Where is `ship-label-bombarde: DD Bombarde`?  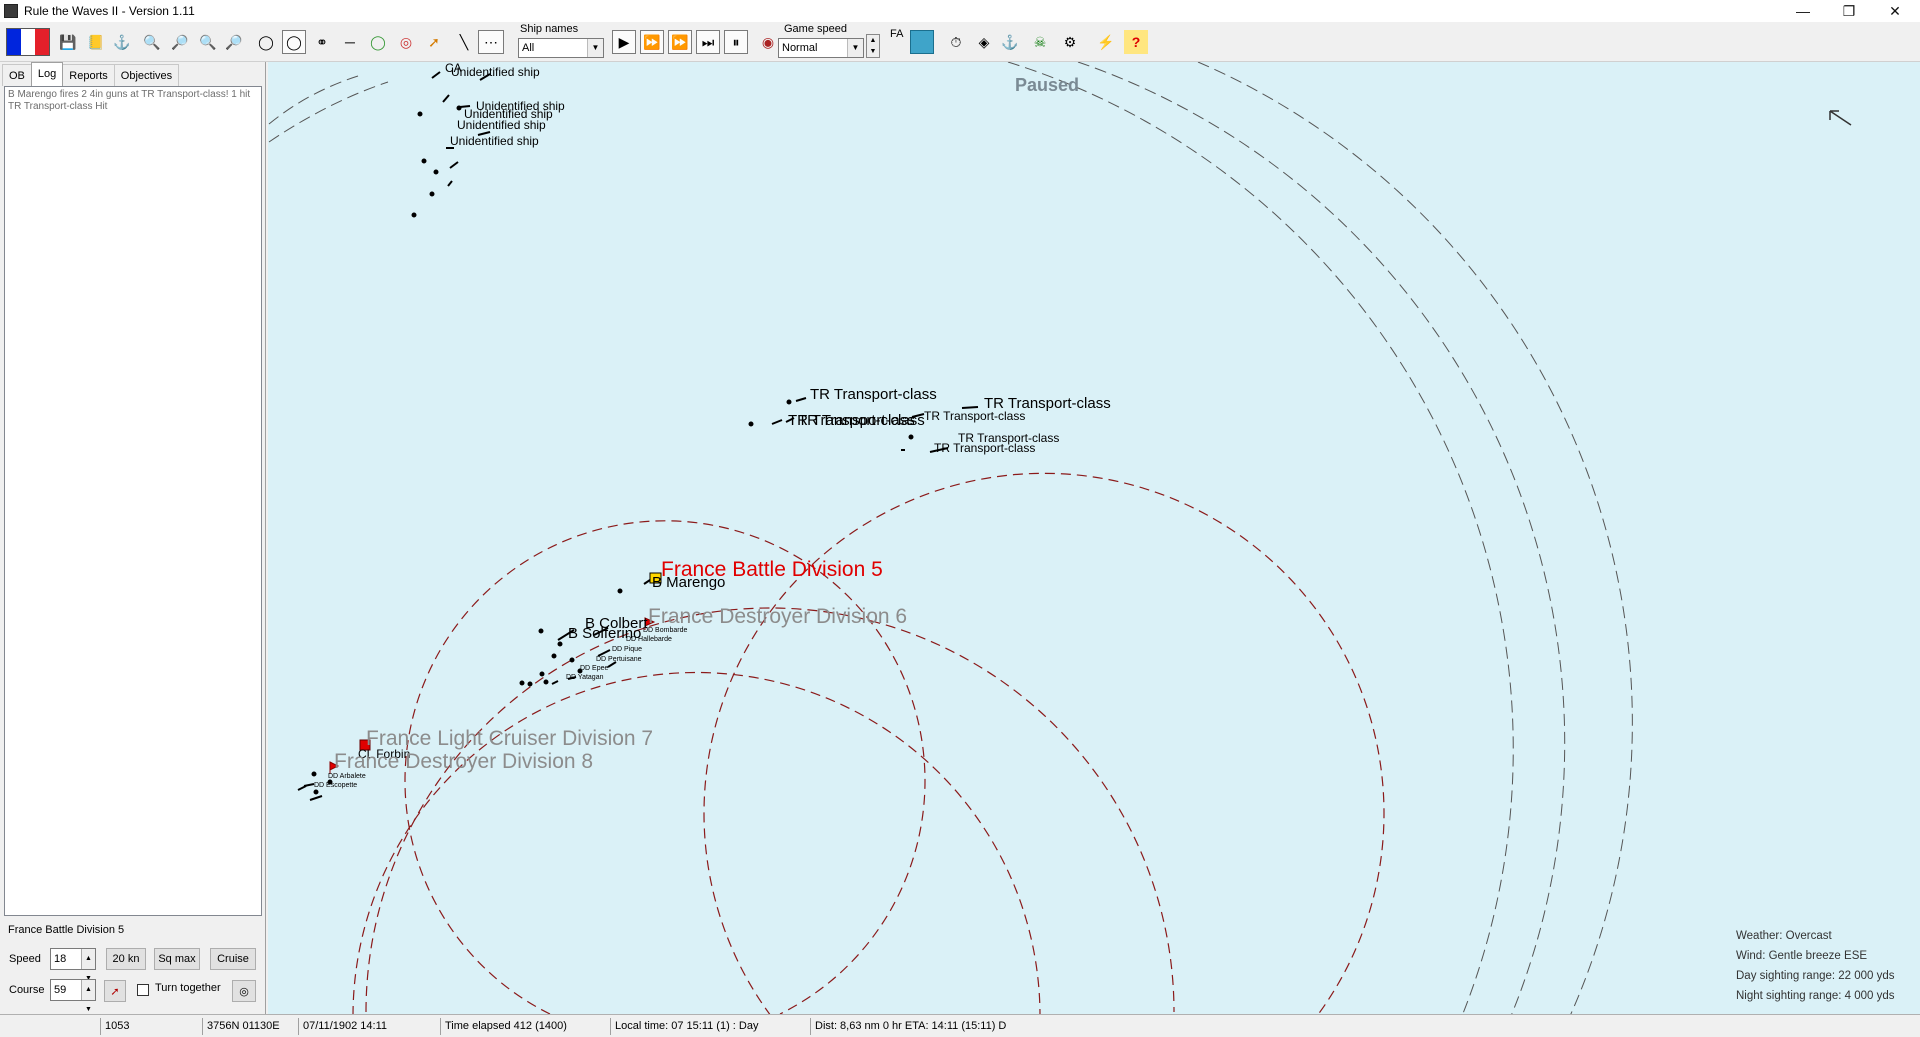
ship-label-bombarde: DD Bombarde is located at coordinates (665, 630).